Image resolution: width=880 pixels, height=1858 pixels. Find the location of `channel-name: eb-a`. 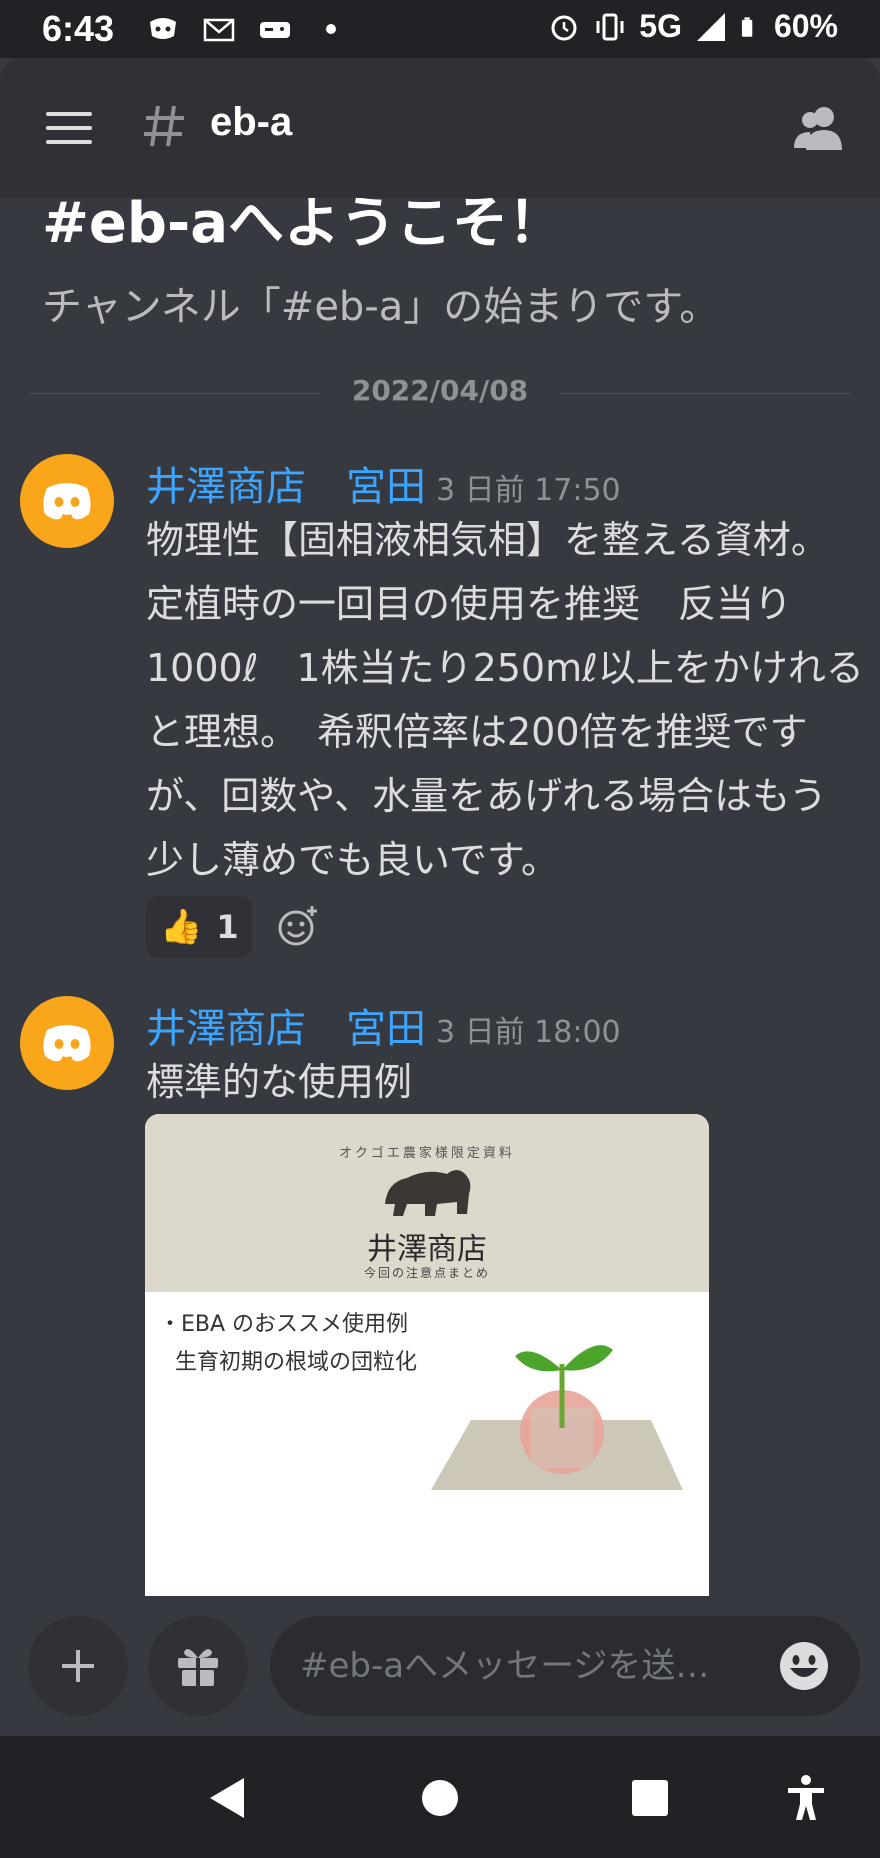

channel-name: eb-a is located at coordinates (251, 122).